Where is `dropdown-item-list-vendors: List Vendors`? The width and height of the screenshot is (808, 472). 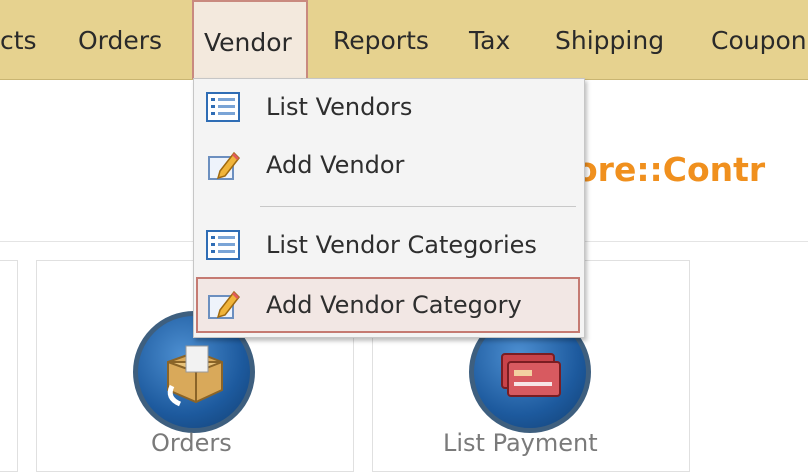
dropdown-item-list-vendors: List Vendors is located at coordinates (388, 107).